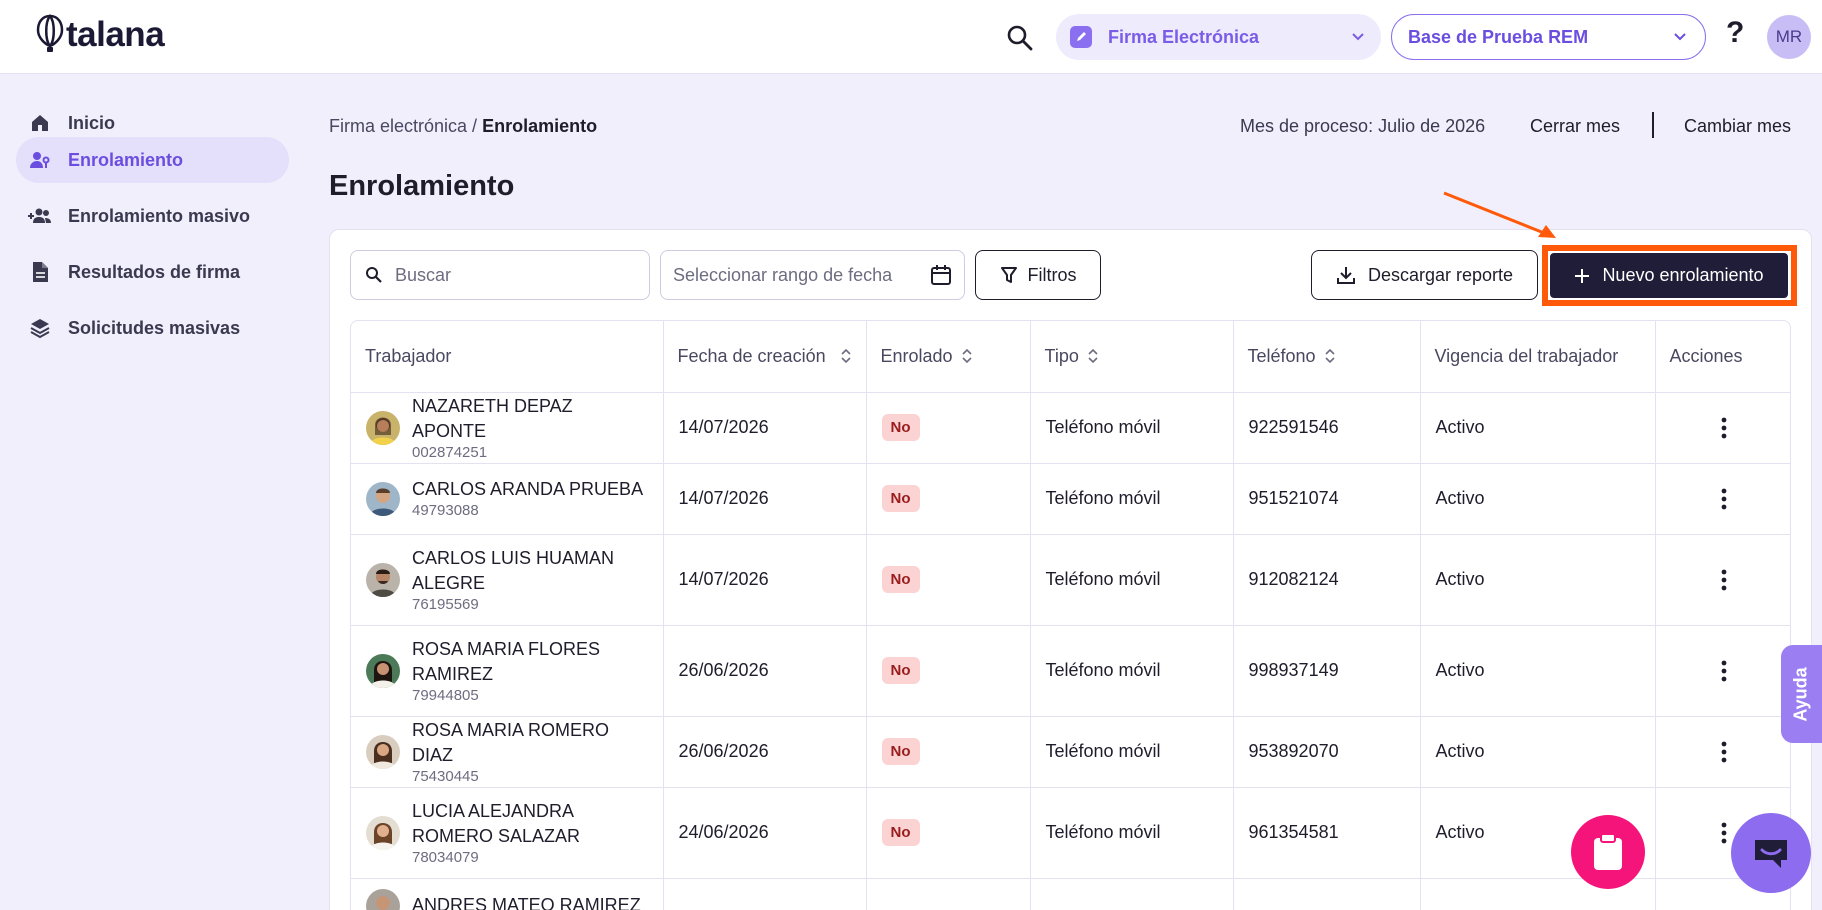 This screenshot has height=910, width=1822. I want to click on search-input-box, so click(500, 275).